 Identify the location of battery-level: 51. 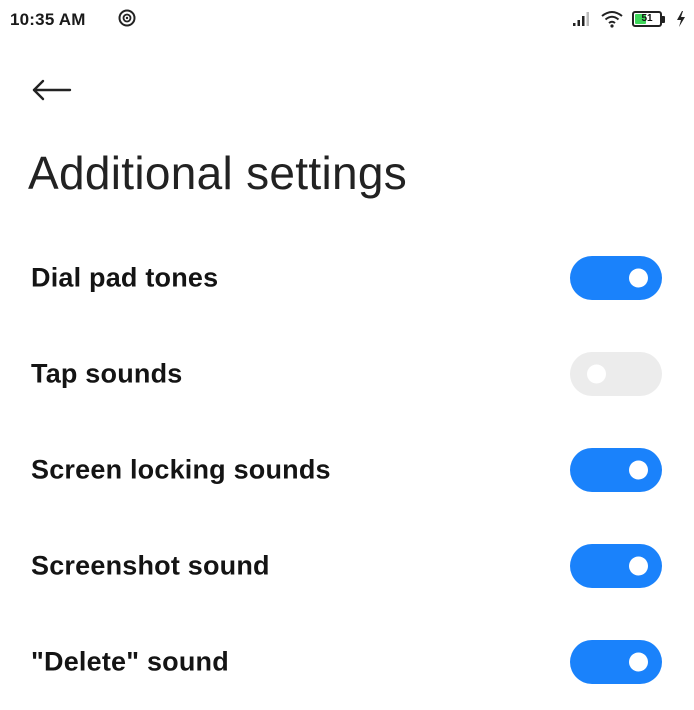
(647, 18).